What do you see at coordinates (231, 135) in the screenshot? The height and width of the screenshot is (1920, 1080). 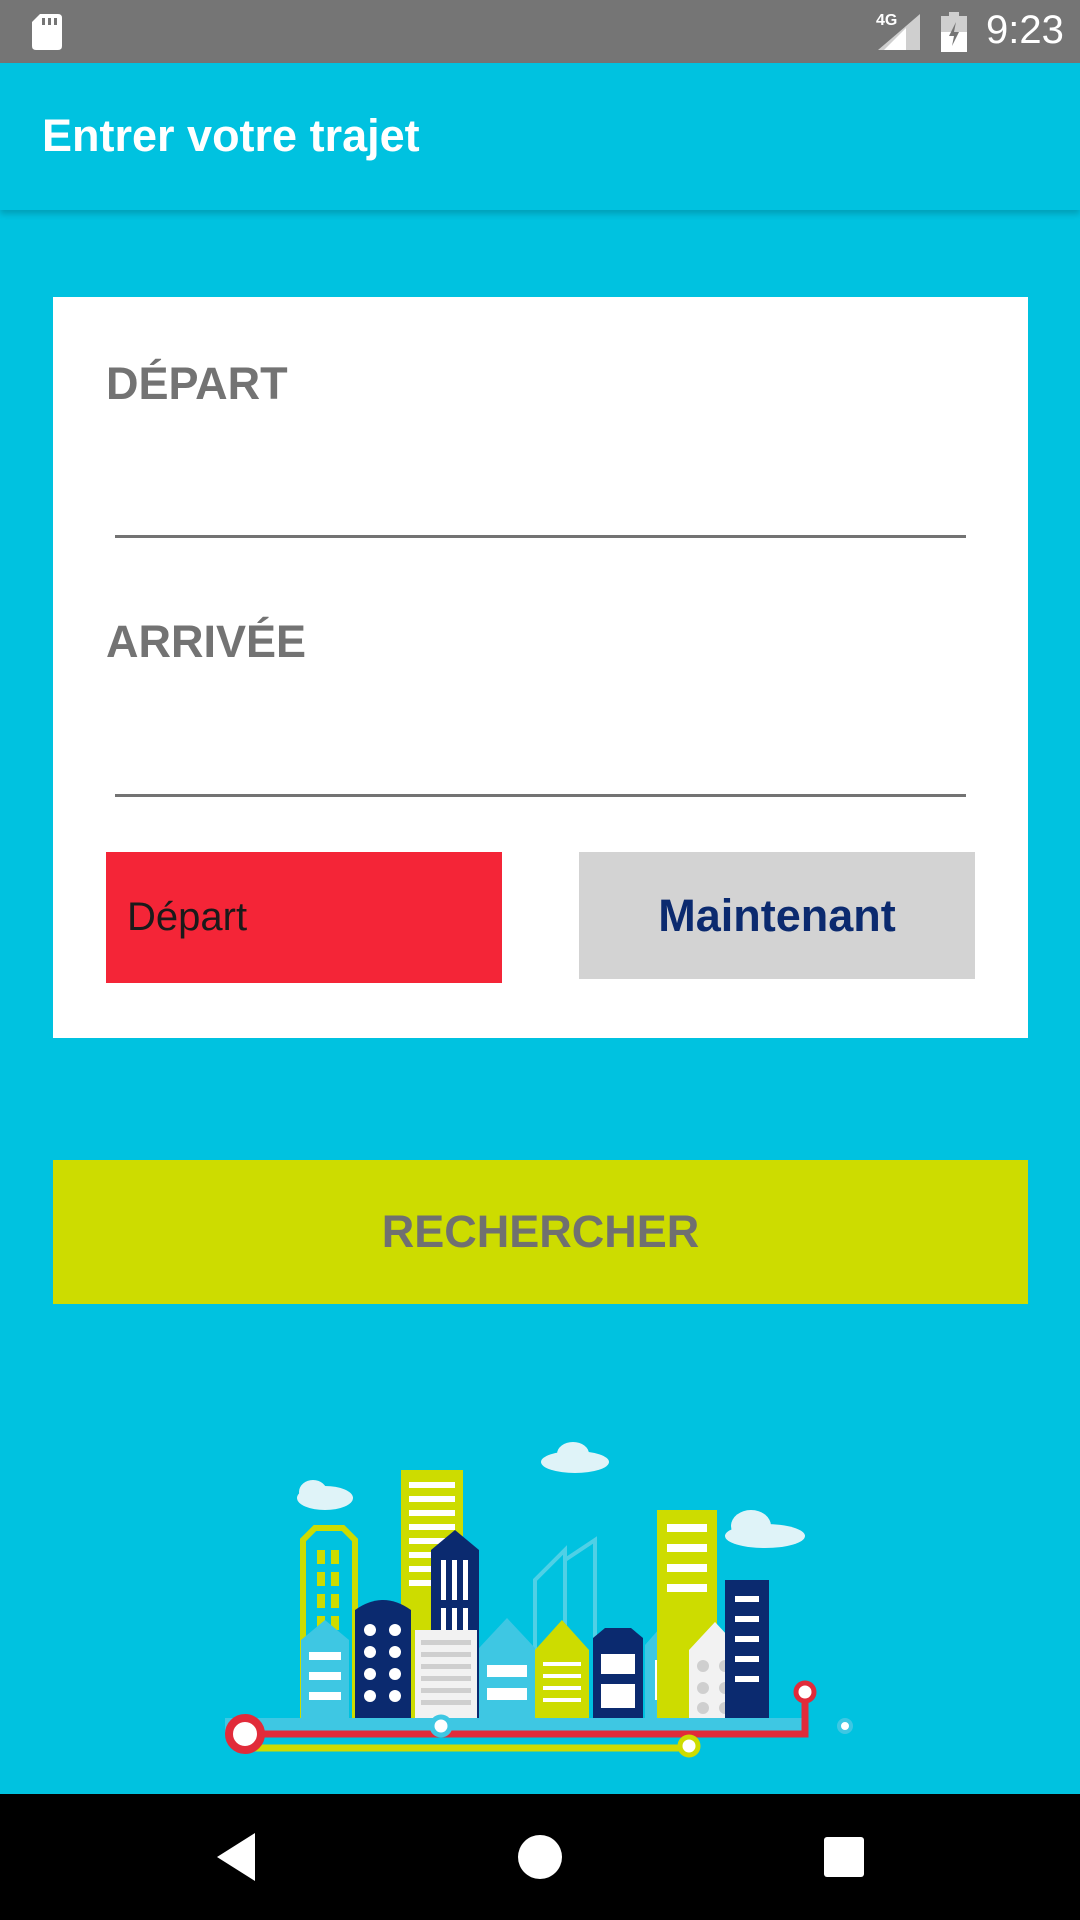 I see `page-title: Entrer votre trajet` at bounding box center [231, 135].